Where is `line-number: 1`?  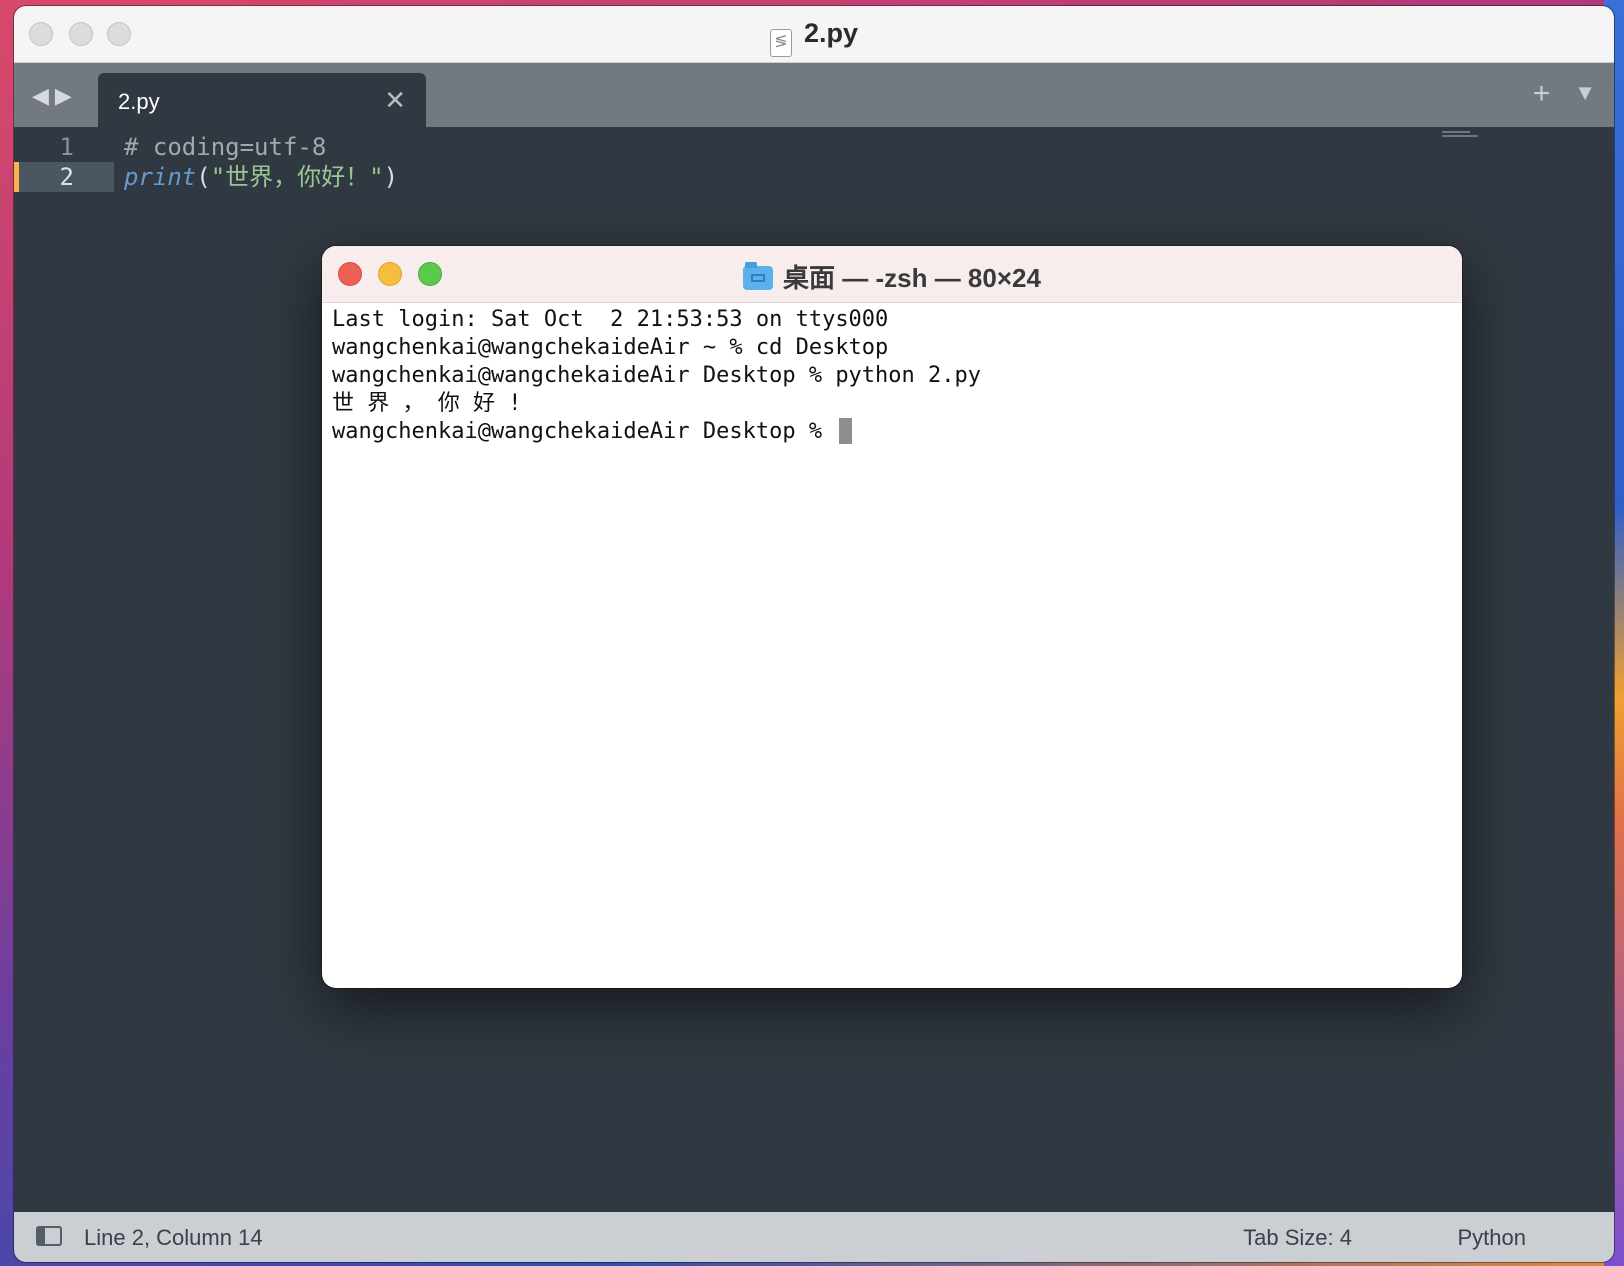 line-number: 1 is located at coordinates (66, 147).